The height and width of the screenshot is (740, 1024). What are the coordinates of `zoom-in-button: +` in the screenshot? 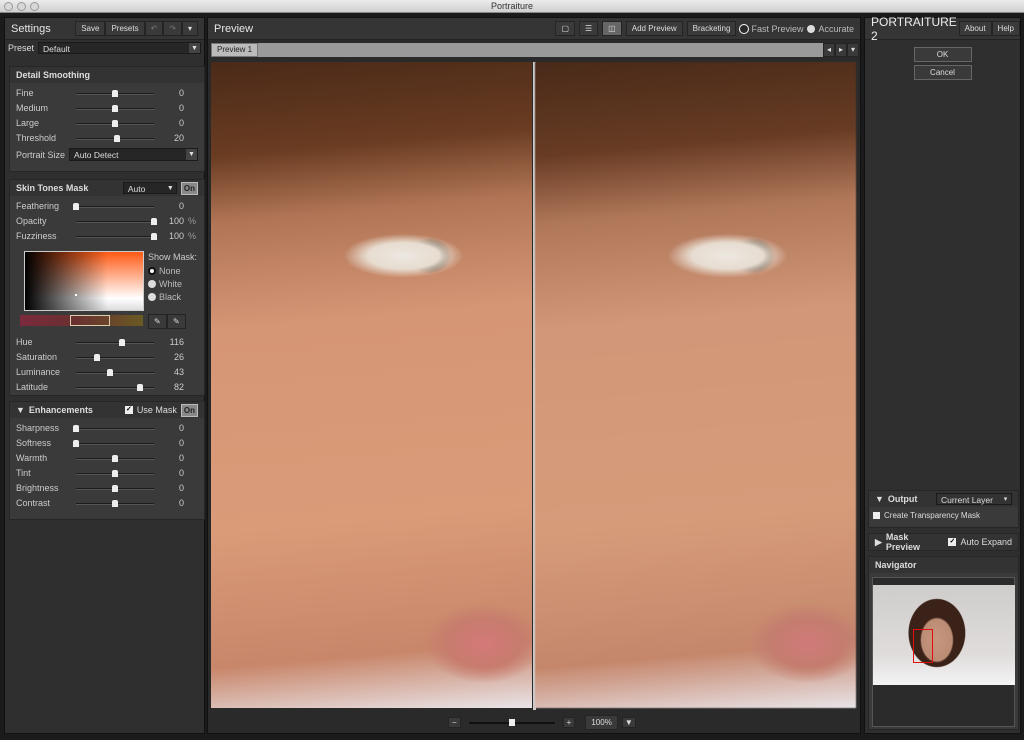 It's located at (569, 722).